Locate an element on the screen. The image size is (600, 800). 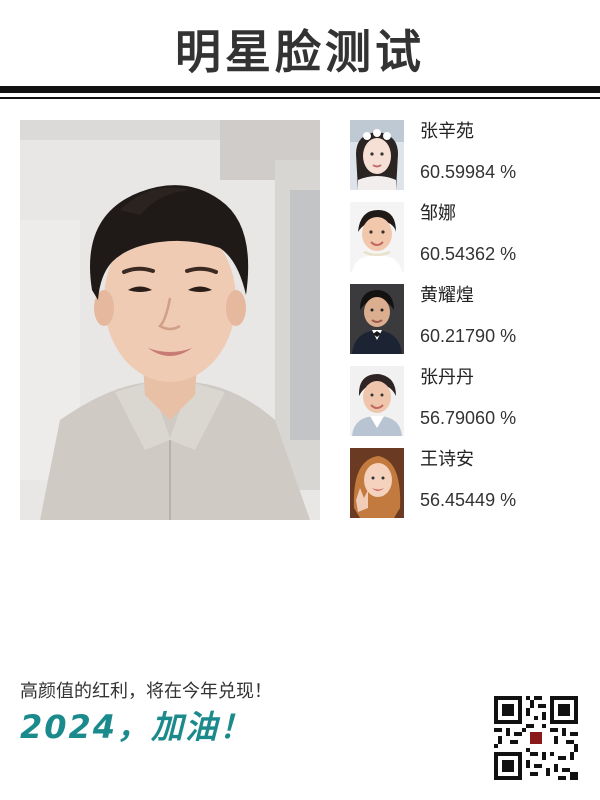
cheer-text: 2024，加油！ is located at coordinates (137, 727).